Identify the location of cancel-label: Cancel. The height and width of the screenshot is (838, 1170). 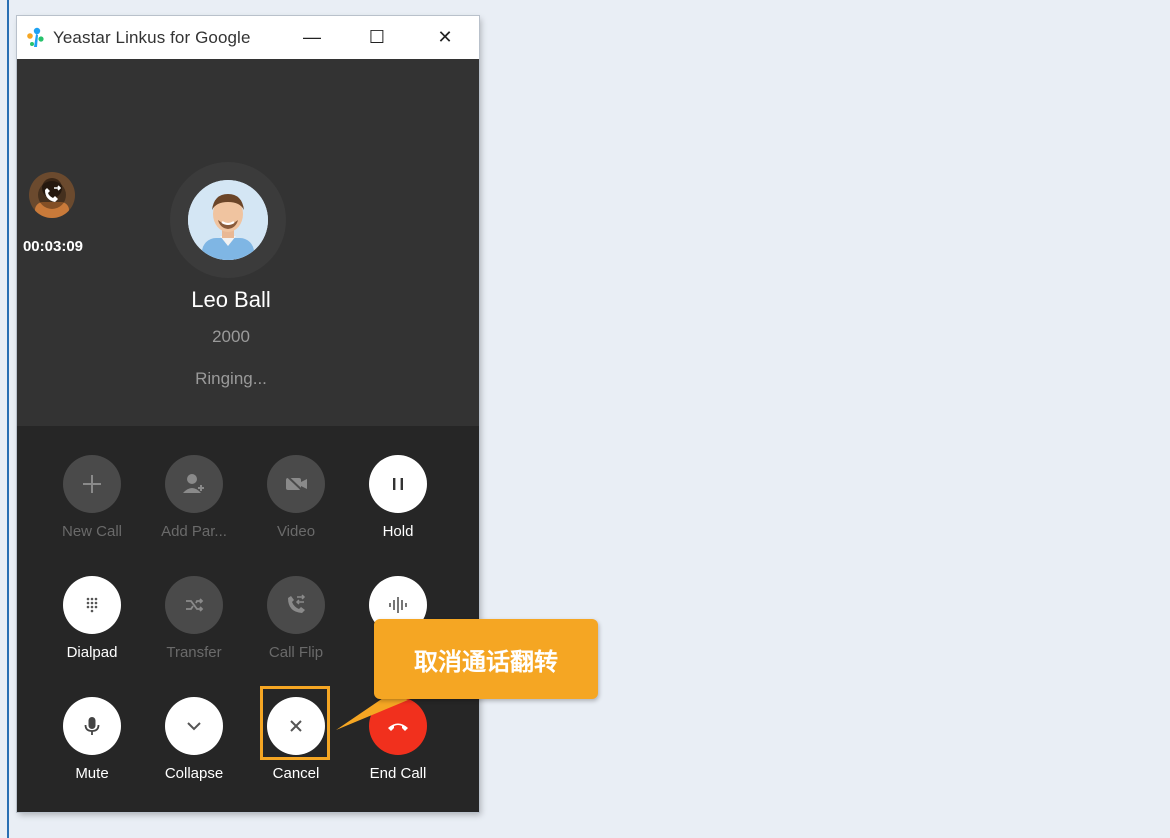
(296, 773).